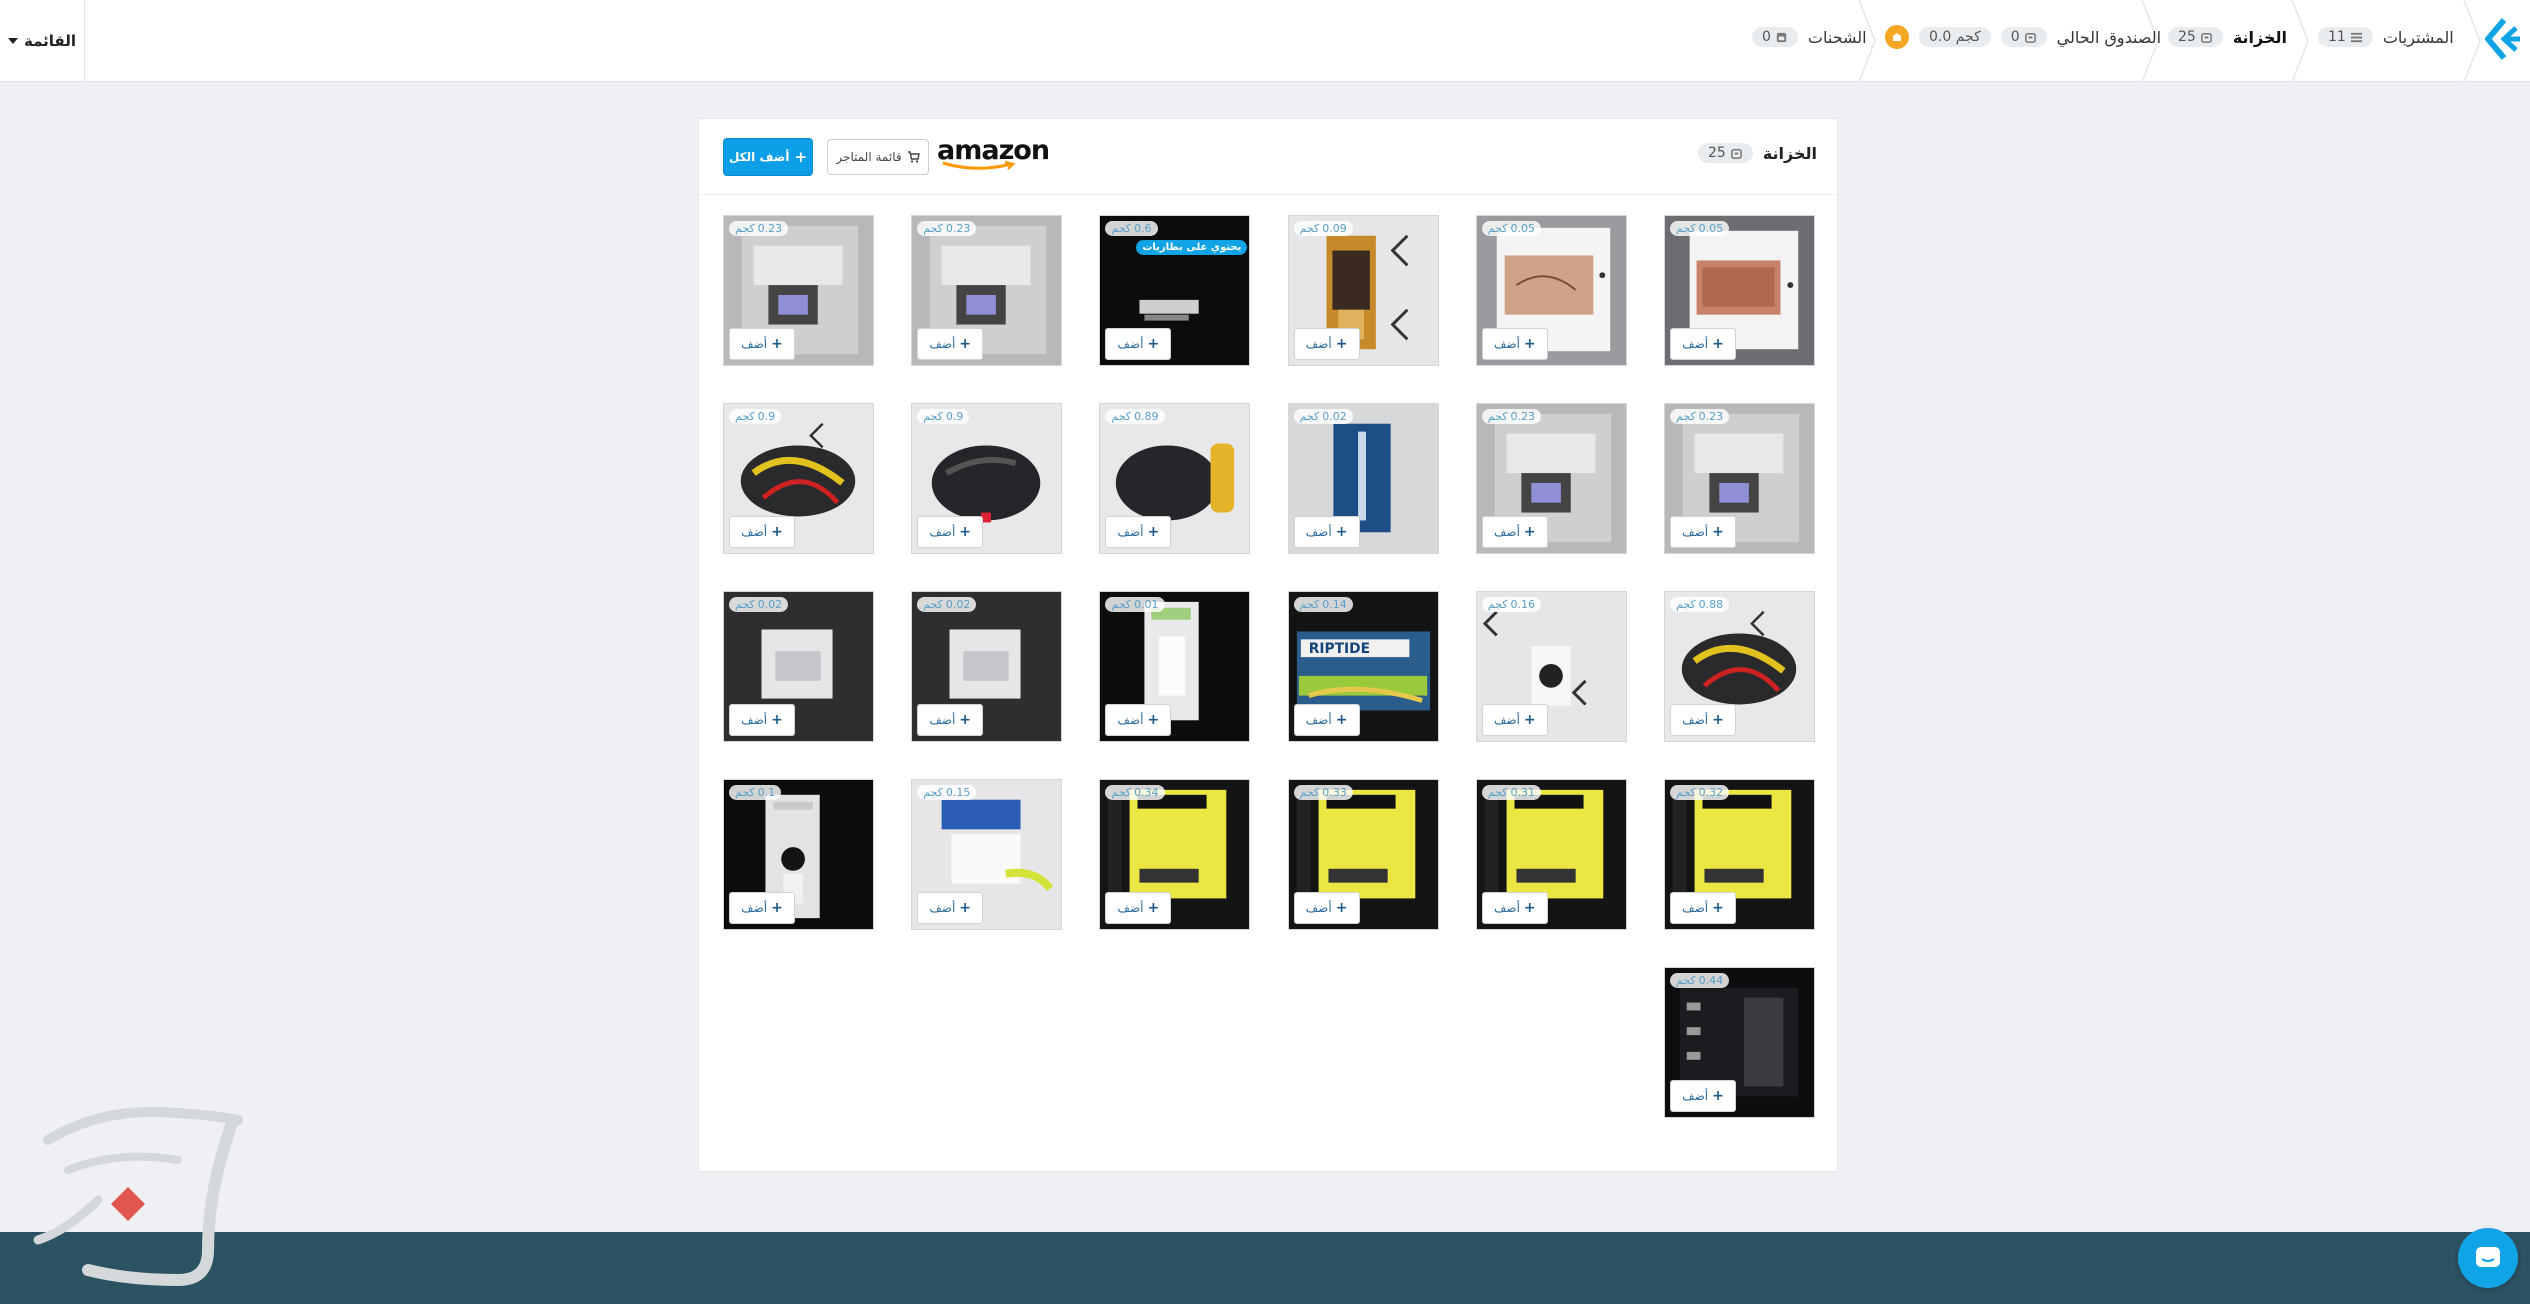  Describe the element at coordinates (1146, 416) in the screenshot. I see `item-weight-value: 0.89` at that location.